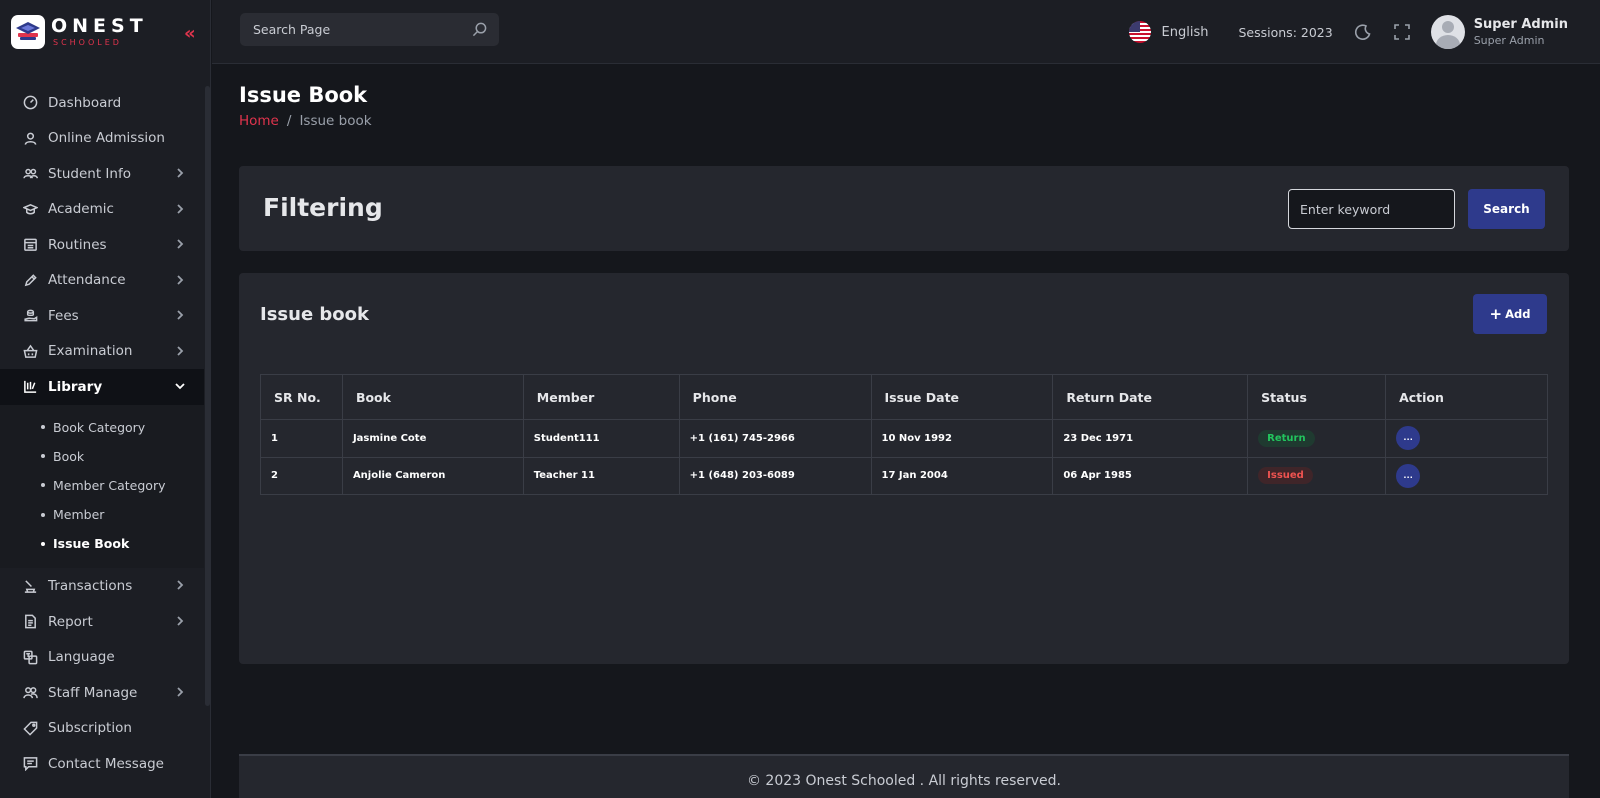  Describe the element at coordinates (904, 208) in the screenshot. I see `filter-card: Filtering Search` at that location.